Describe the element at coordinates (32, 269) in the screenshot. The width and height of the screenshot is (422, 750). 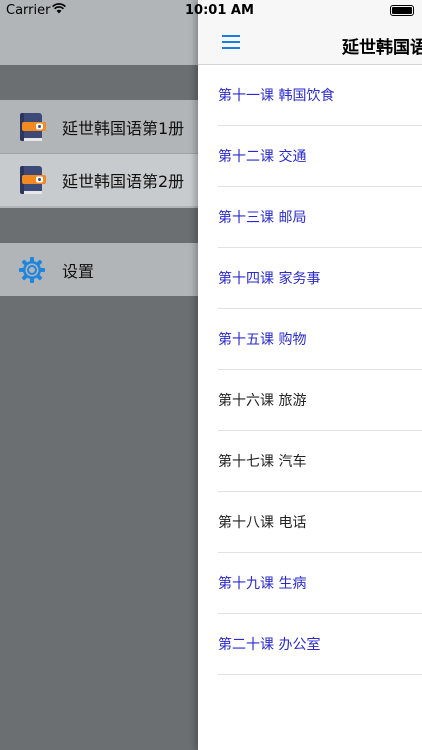
I see `gear-icon` at that location.